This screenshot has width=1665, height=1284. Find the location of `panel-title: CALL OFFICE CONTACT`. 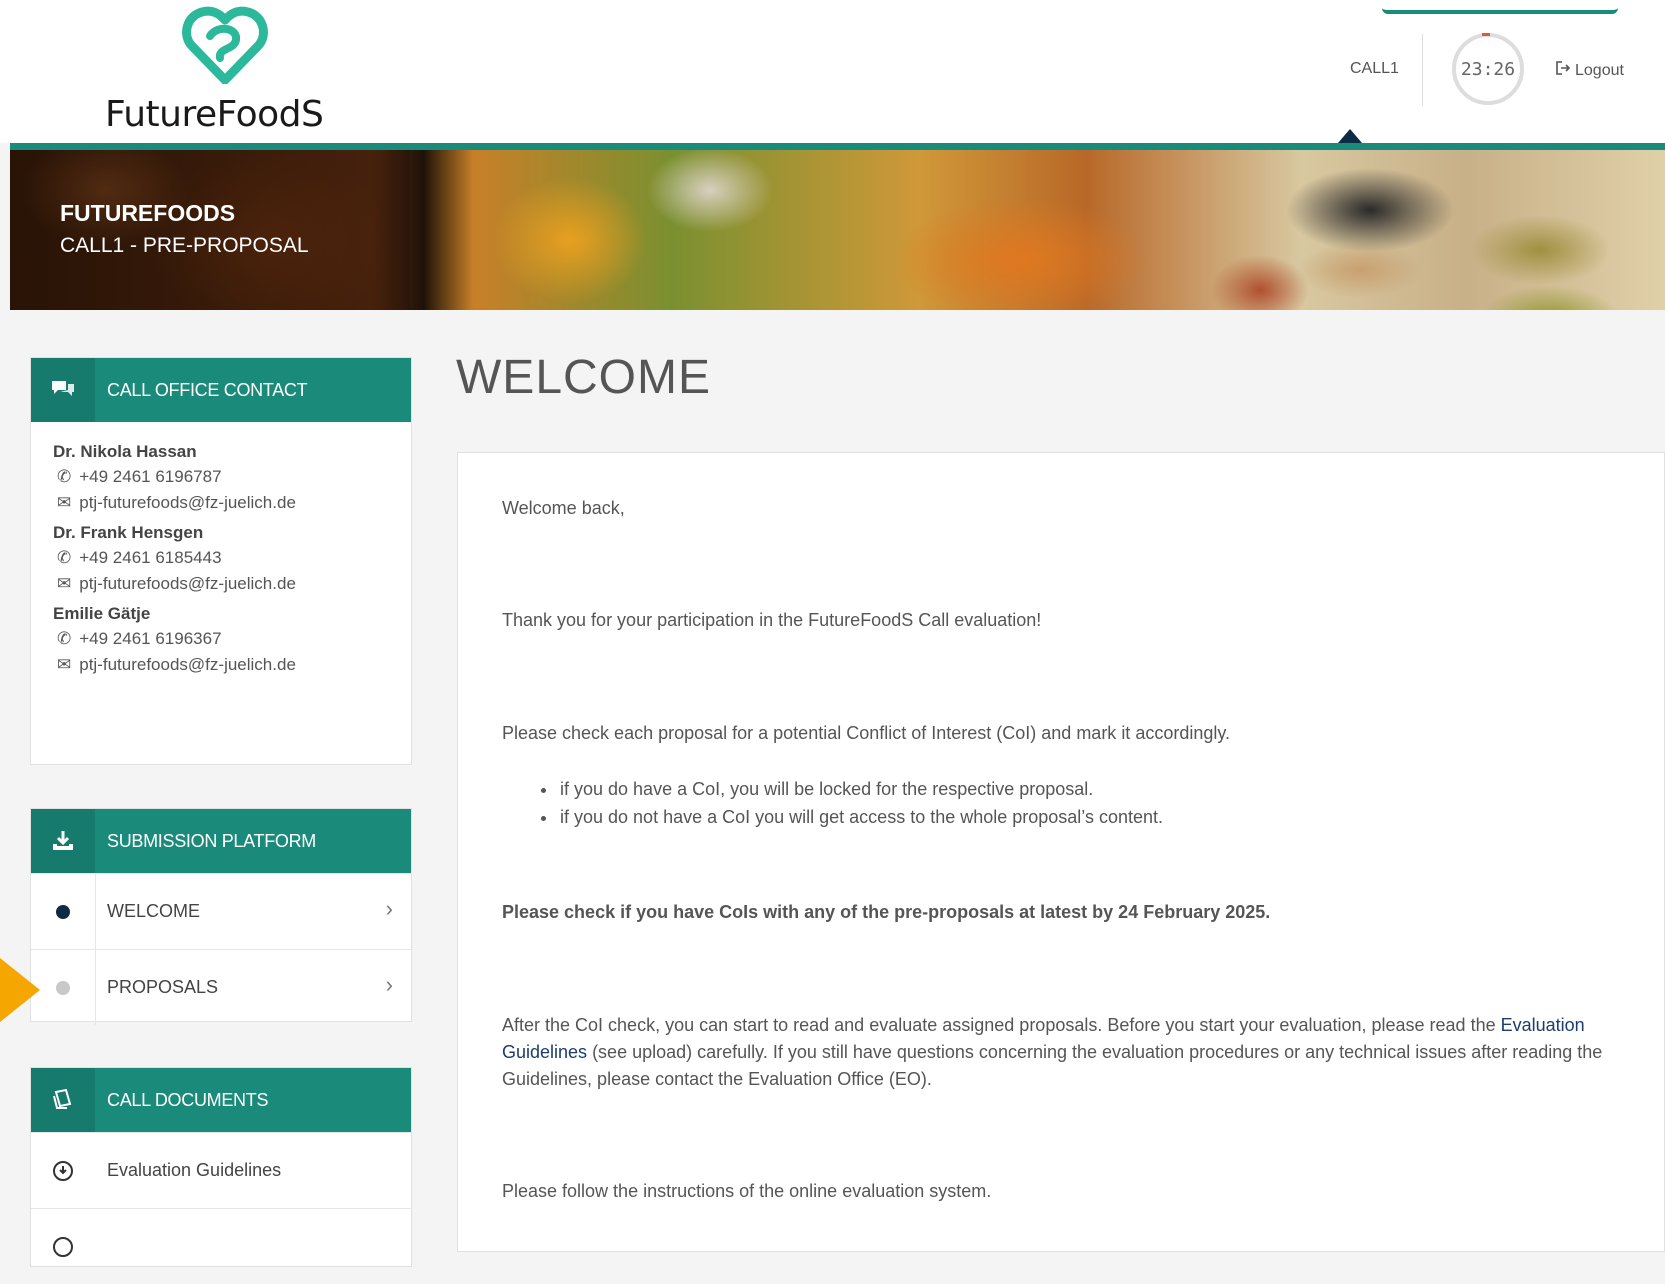

panel-title: CALL OFFICE CONTACT is located at coordinates (207, 390).